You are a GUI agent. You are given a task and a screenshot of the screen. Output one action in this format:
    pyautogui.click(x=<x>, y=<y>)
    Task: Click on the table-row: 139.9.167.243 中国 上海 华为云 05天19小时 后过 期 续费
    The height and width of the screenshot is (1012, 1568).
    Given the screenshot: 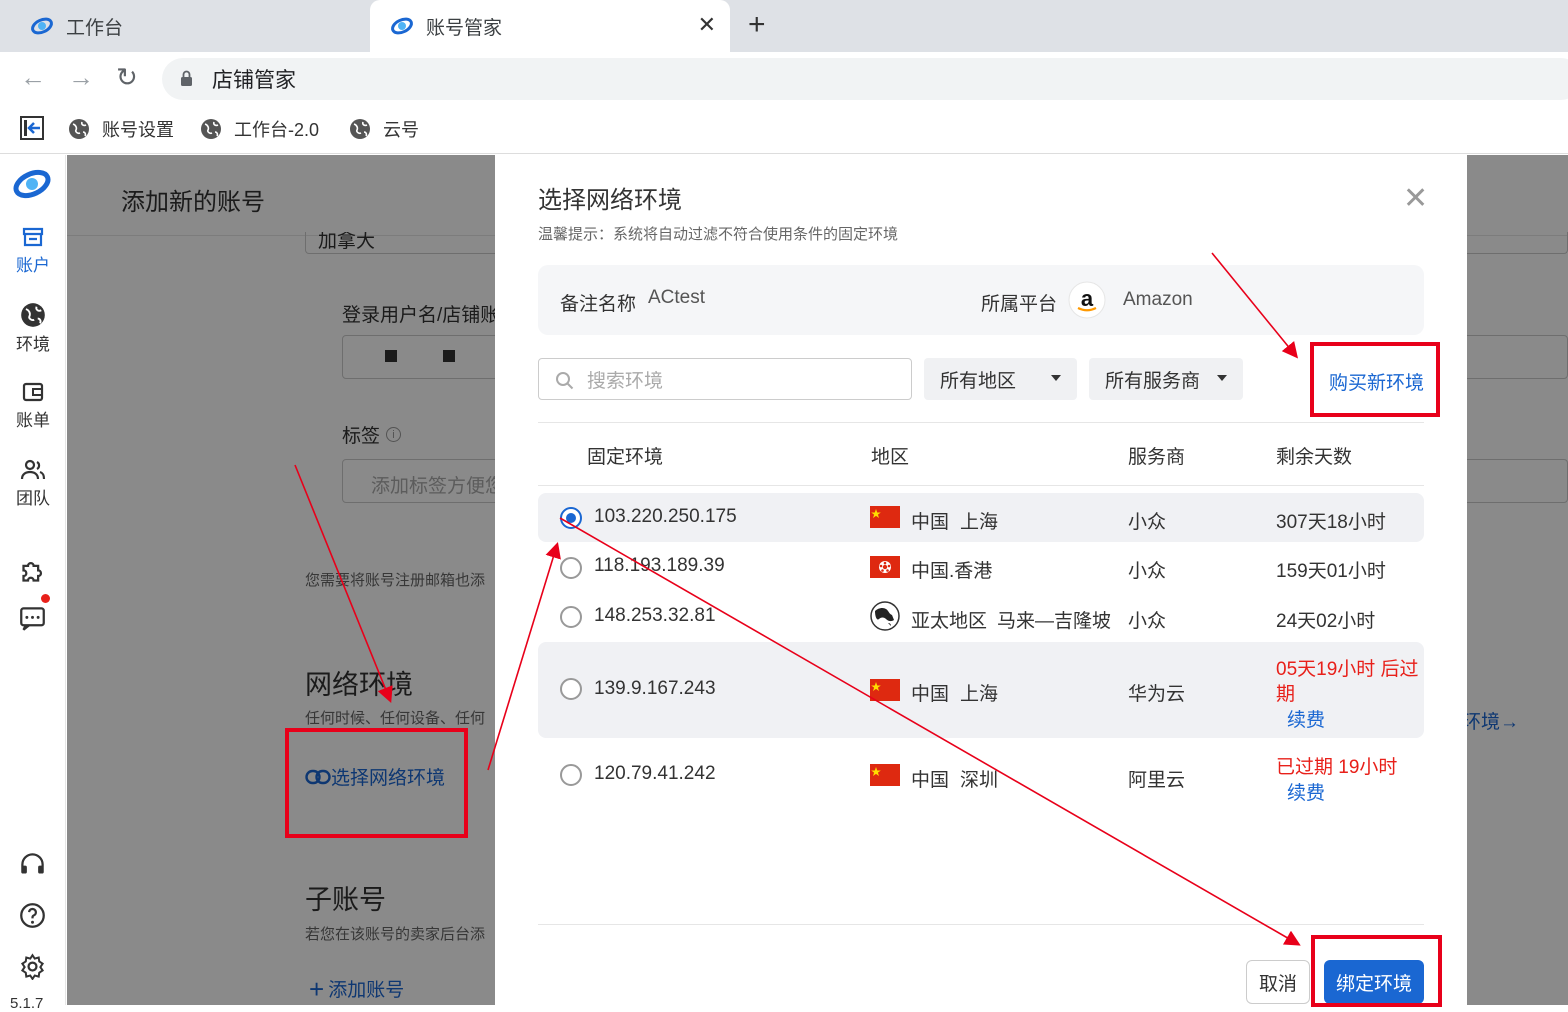 What is the action you would take?
    pyautogui.click(x=981, y=690)
    